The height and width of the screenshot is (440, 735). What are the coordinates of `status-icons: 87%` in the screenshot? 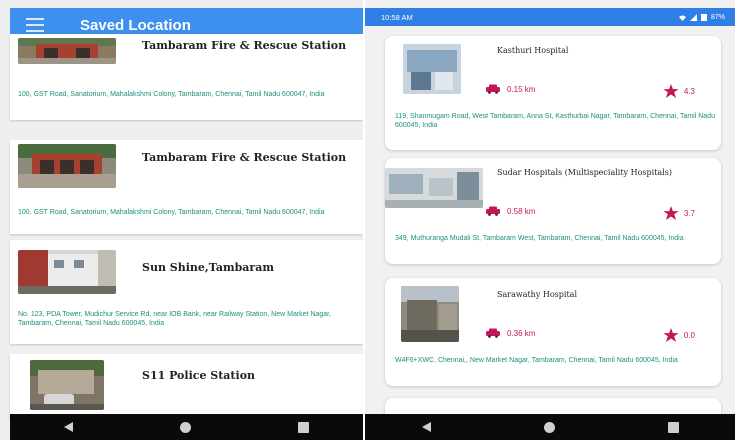 It's located at (701, 17).